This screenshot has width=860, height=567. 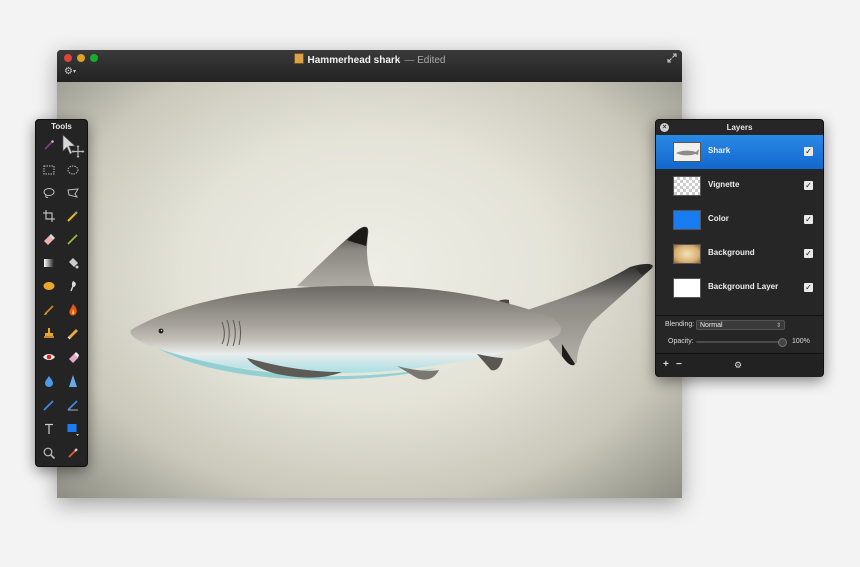 What do you see at coordinates (49, 239) in the screenshot?
I see `eraser-icon` at bounding box center [49, 239].